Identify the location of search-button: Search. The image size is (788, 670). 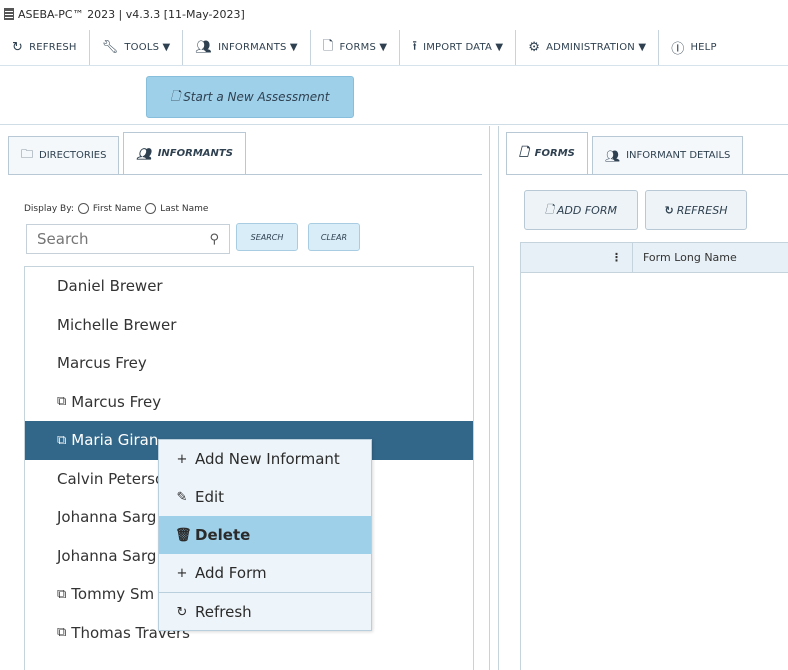
(267, 237).